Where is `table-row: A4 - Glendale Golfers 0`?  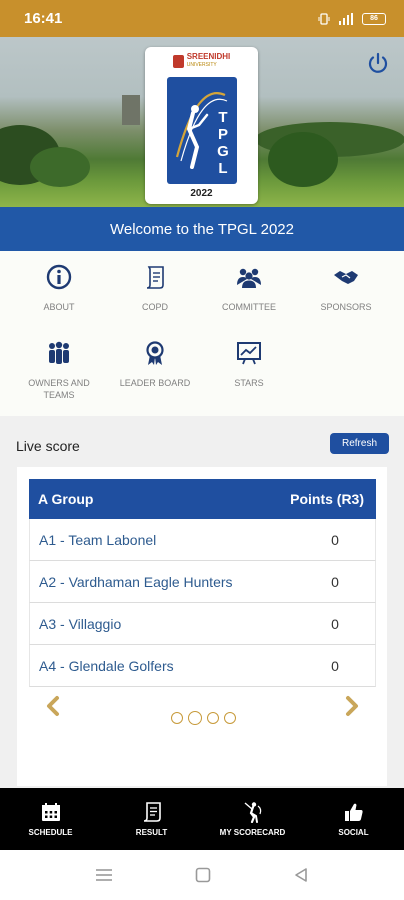
table-row: A4 - Glendale Golfers 0 is located at coordinates (202, 666).